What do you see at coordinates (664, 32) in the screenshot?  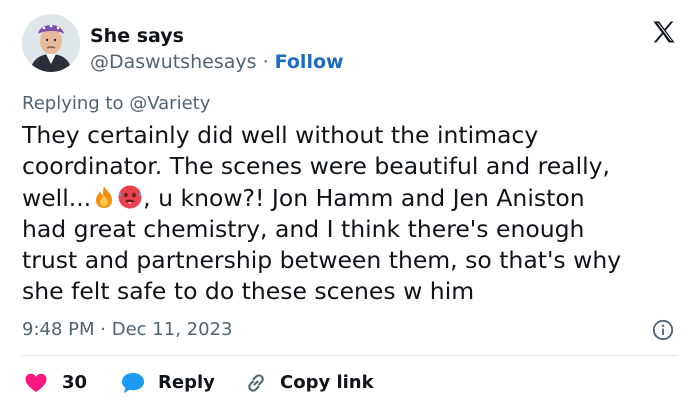 I see `x-logo-icon` at bounding box center [664, 32].